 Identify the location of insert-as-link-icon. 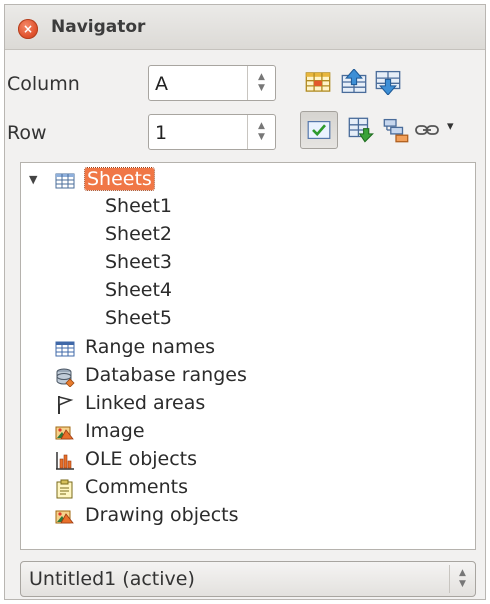
(427, 130).